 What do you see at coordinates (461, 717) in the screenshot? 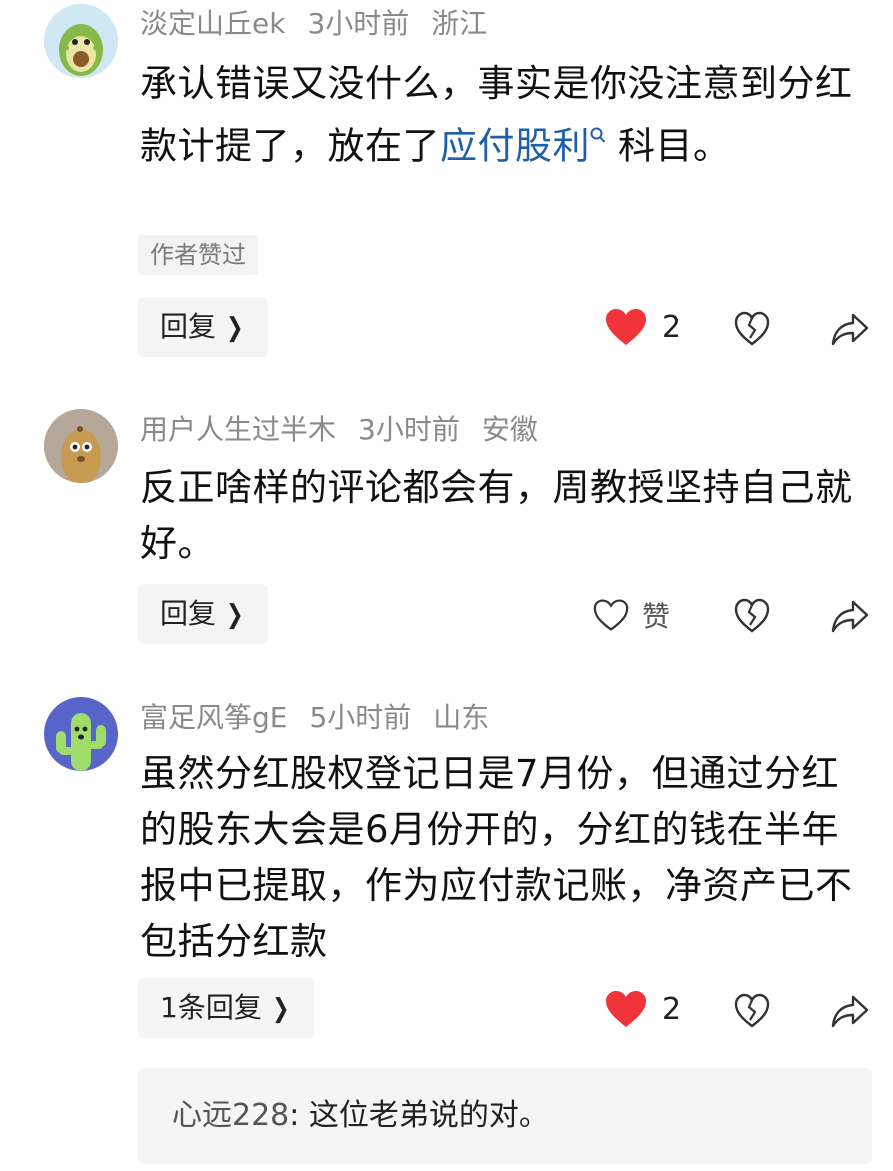
I see `comment-location: 山东` at bounding box center [461, 717].